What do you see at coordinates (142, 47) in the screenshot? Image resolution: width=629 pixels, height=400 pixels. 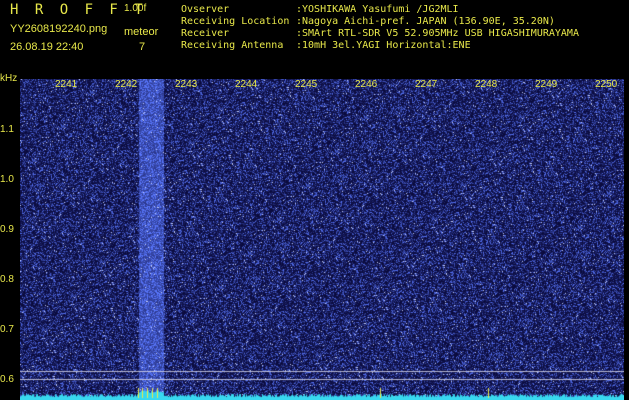 I see `count-label: 7` at bounding box center [142, 47].